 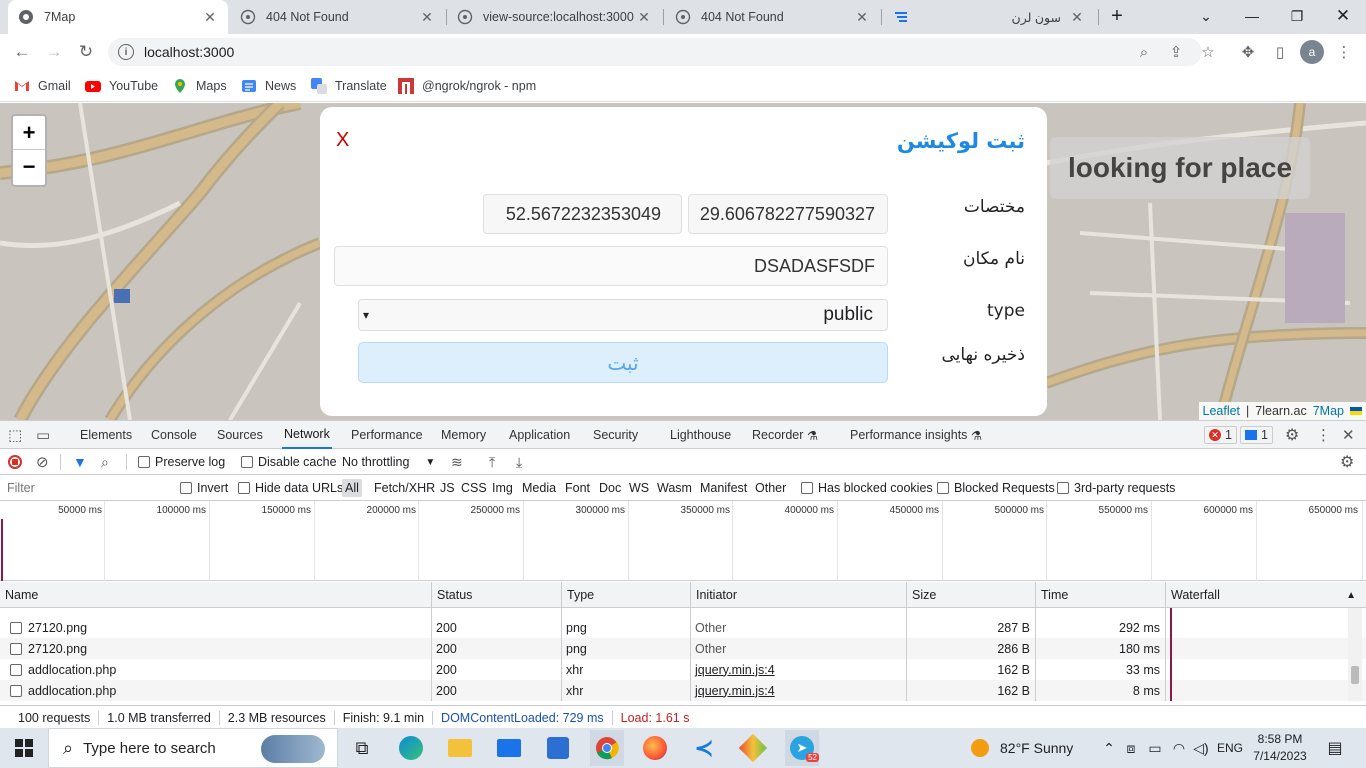 I want to click on bookmark-star-icon: ☆, so click(x=1208, y=52).